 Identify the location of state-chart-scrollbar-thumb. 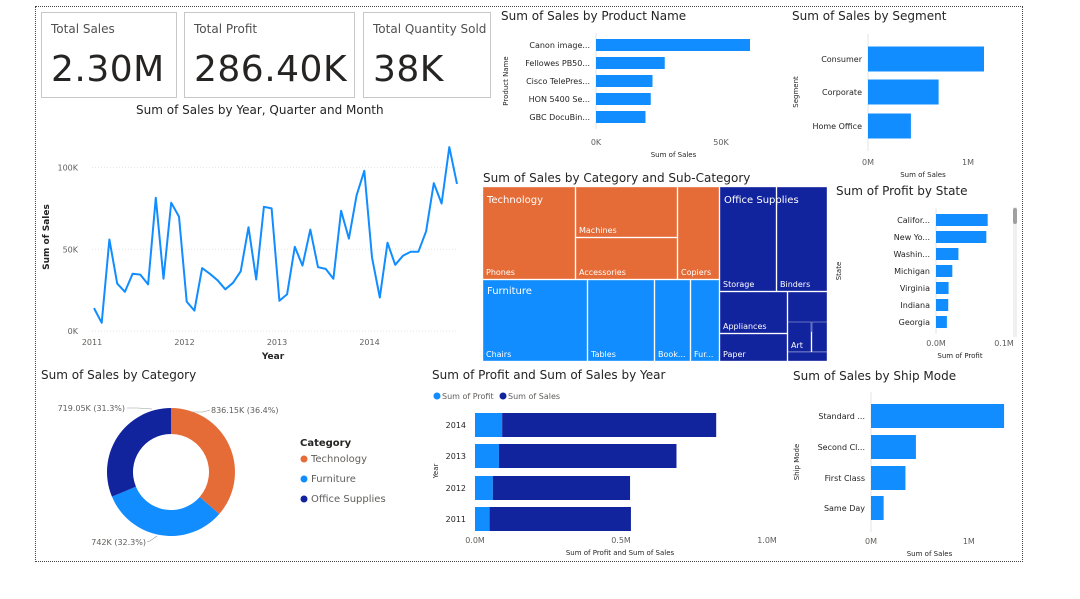
(1015, 216).